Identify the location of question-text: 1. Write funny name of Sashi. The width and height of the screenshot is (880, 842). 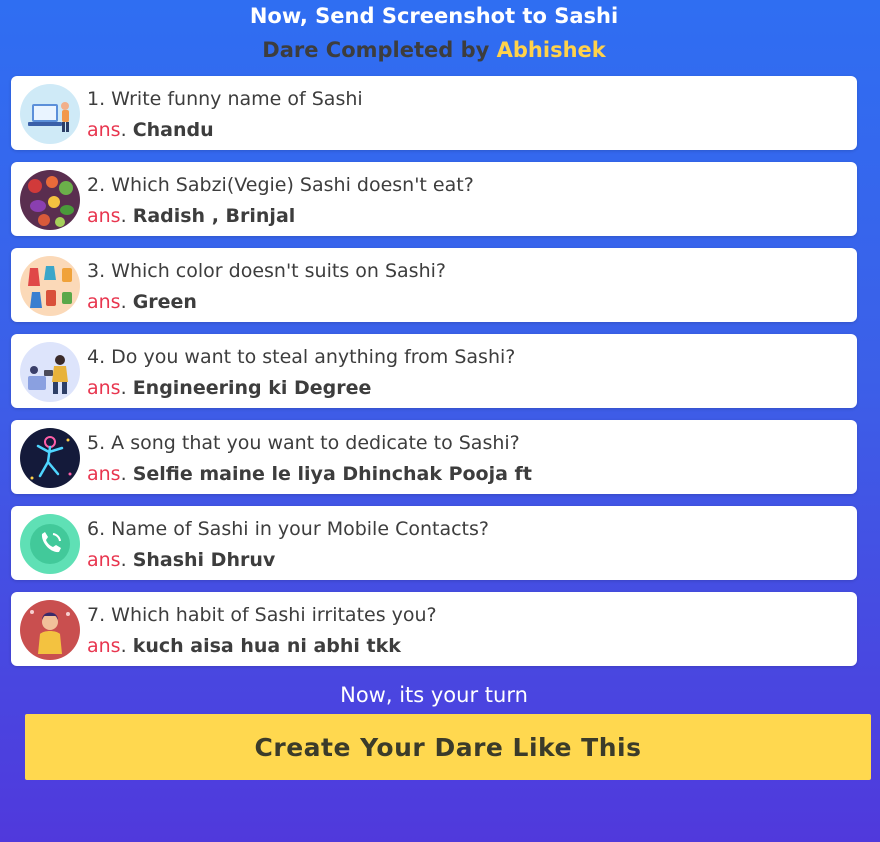
(225, 99).